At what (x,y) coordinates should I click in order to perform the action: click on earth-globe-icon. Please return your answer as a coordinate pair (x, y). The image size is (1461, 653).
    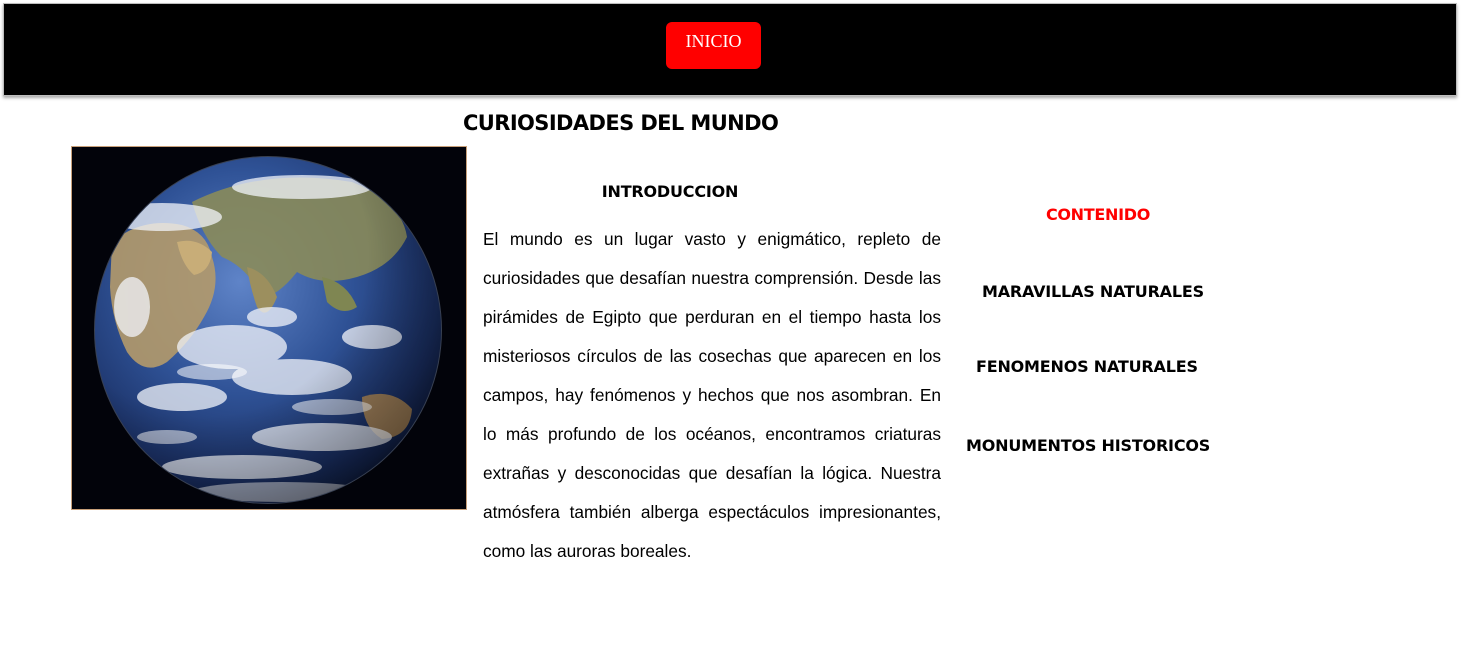
    Looking at the image, I should click on (269, 328).